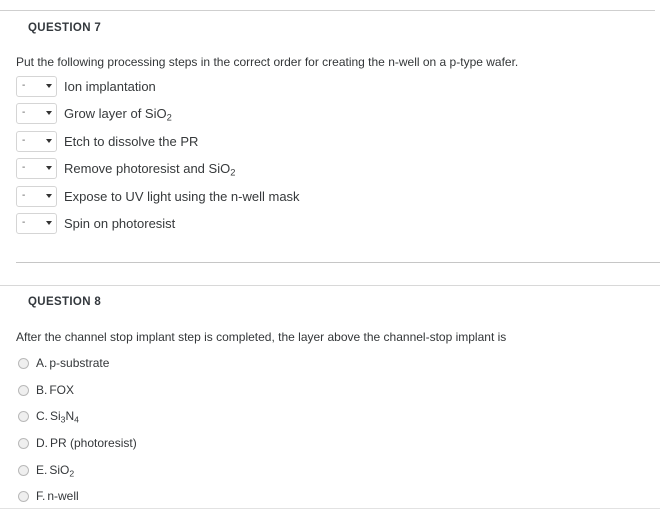  Describe the element at coordinates (23, 443) in the screenshot. I see `radio-button-d` at that location.